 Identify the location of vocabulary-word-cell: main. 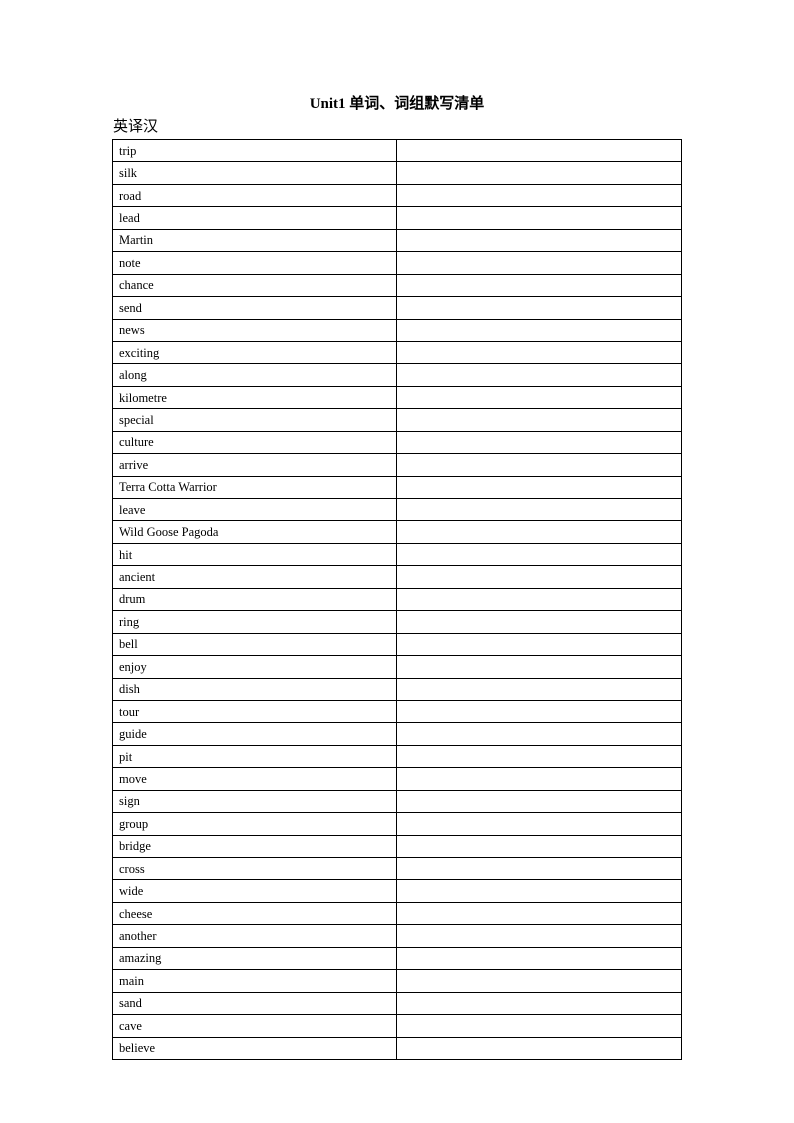
(254, 981).